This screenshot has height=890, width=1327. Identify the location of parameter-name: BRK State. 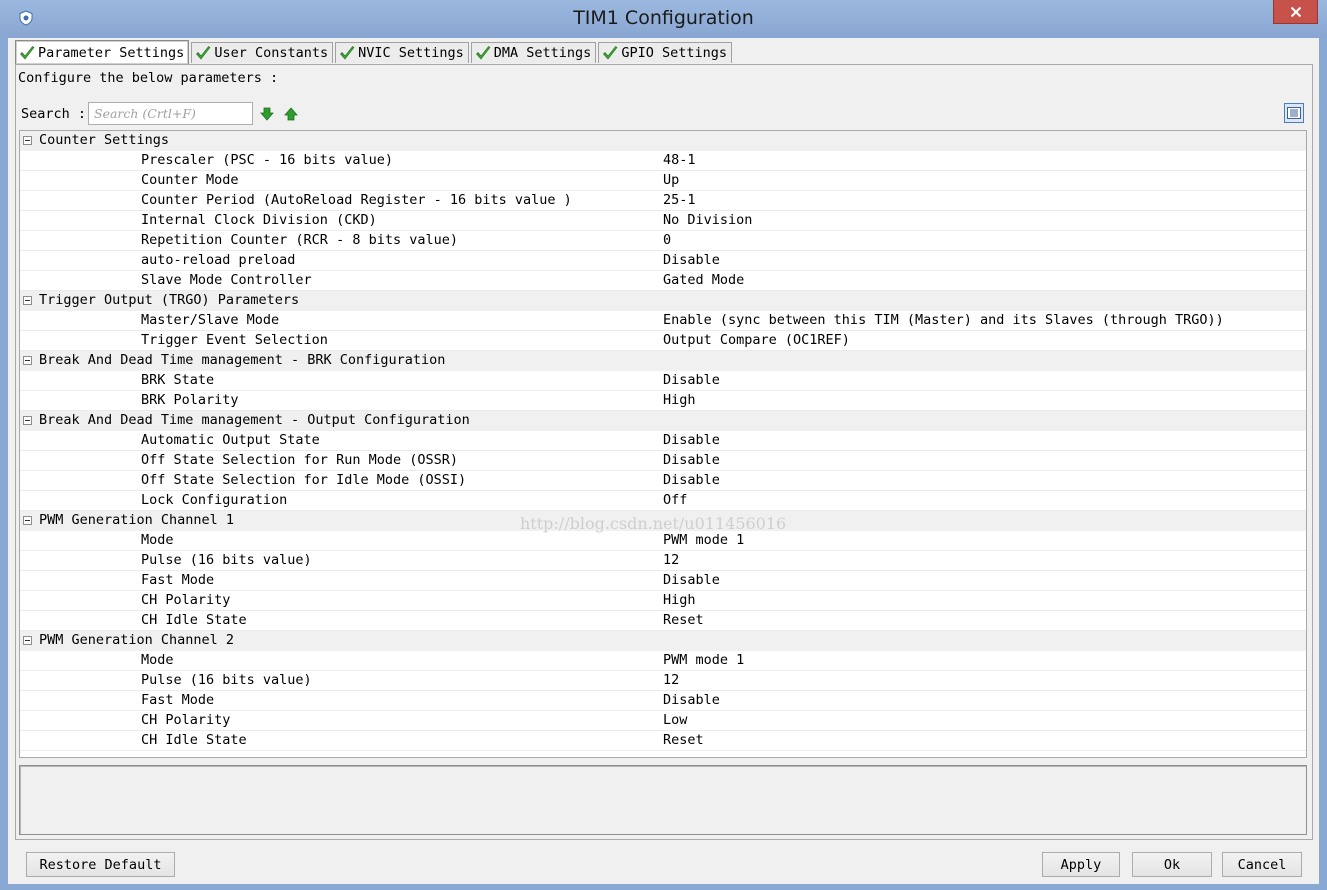
(178, 380).